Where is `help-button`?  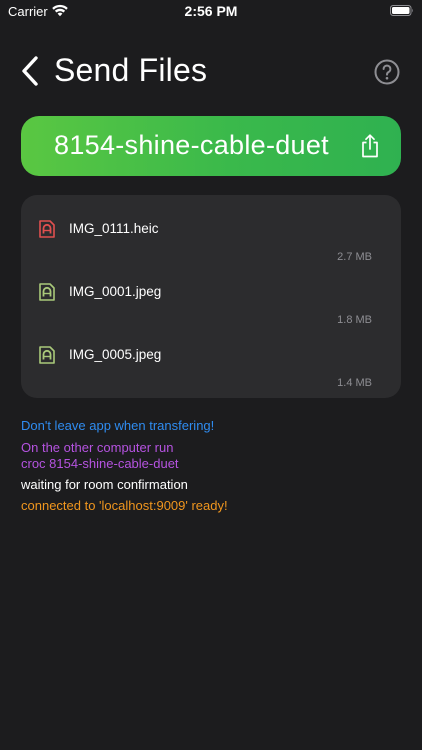 help-button is located at coordinates (387, 72).